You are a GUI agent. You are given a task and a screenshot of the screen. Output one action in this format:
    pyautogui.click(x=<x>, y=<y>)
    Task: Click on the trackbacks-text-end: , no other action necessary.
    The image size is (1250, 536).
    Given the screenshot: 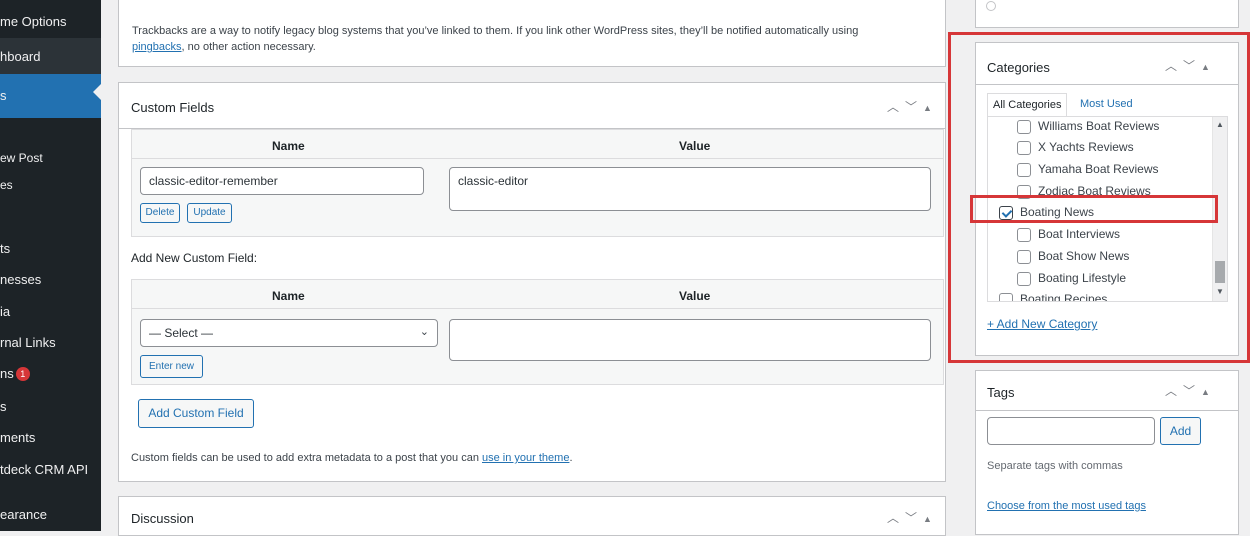 What is the action you would take?
    pyautogui.click(x=248, y=47)
    